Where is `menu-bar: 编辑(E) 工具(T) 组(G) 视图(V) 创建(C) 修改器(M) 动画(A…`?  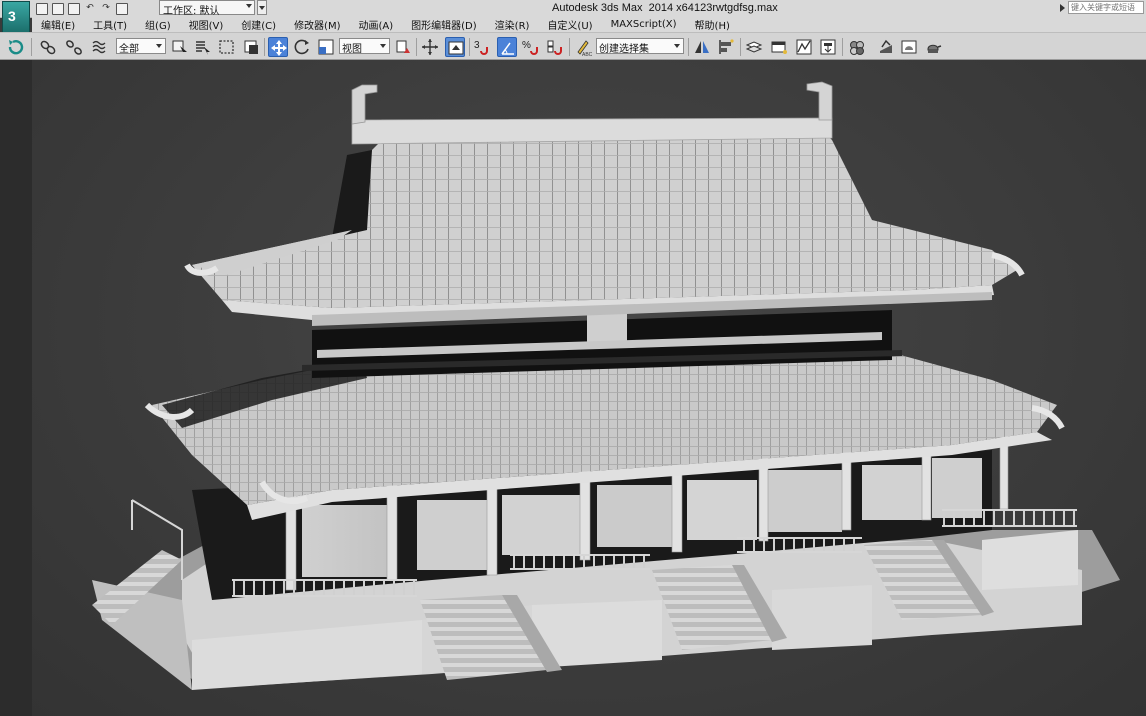 menu-bar: 编辑(E) 工具(T) 组(G) 视图(V) 创建(C) 修改器(M) 动画(A… is located at coordinates (589, 24).